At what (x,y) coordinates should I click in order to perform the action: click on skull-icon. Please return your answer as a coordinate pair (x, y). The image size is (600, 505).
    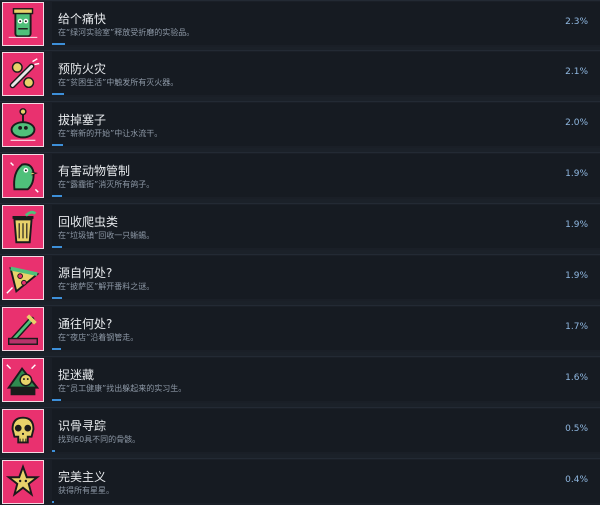
    Looking at the image, I should click on (23, 431).